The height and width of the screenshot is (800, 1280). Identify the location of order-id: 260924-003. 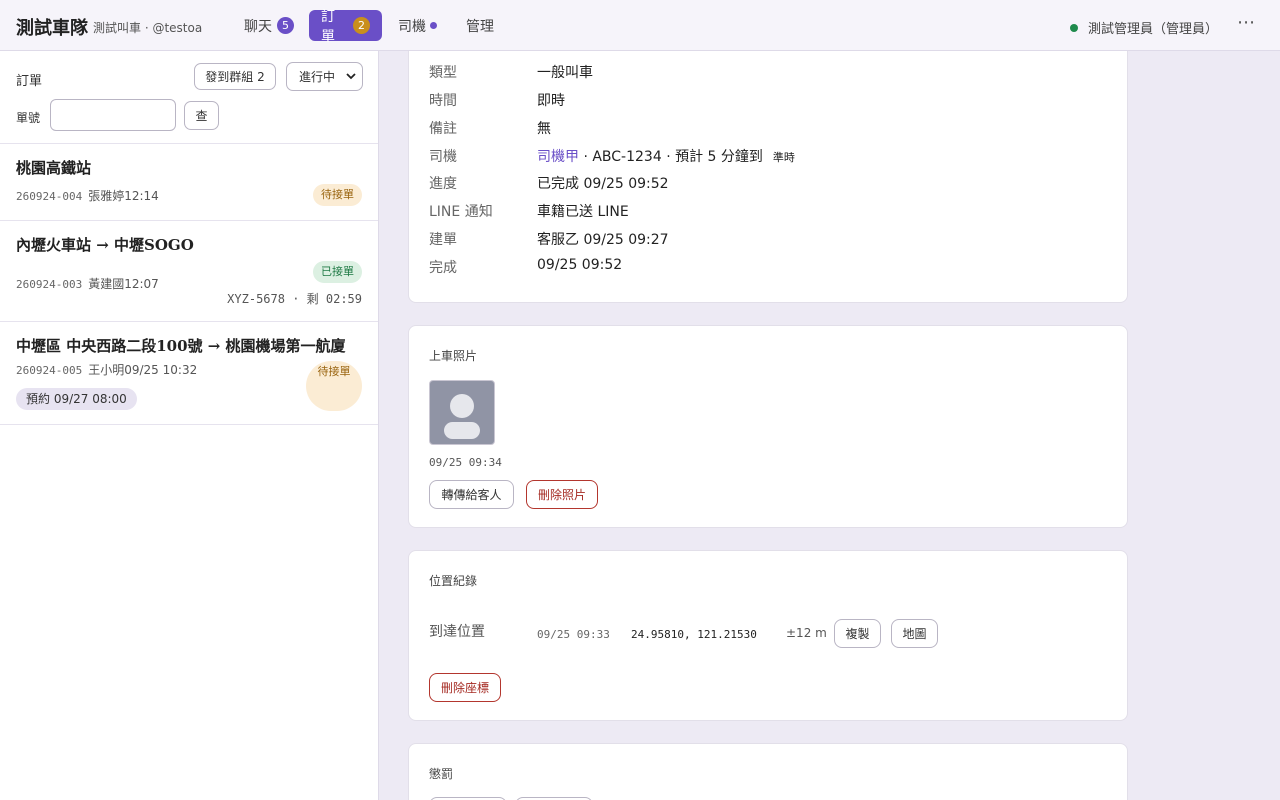
(49, 284).